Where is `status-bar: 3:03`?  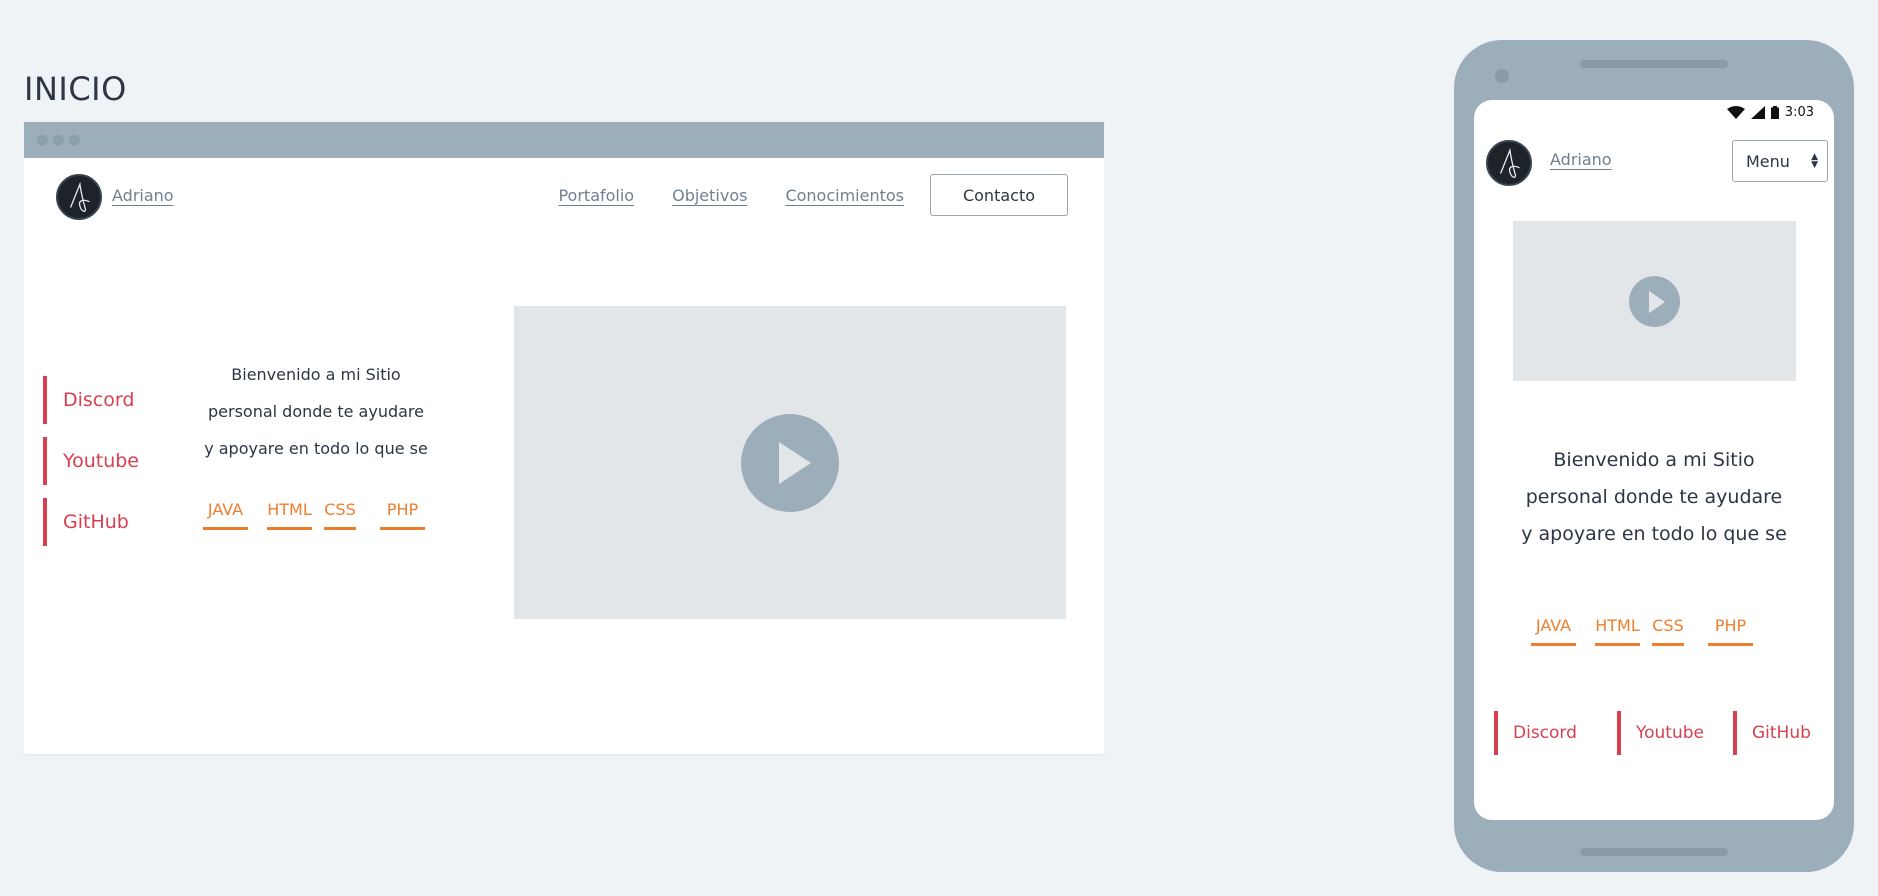 status-bar: 3:03 is located at coordinates (1770, 112).